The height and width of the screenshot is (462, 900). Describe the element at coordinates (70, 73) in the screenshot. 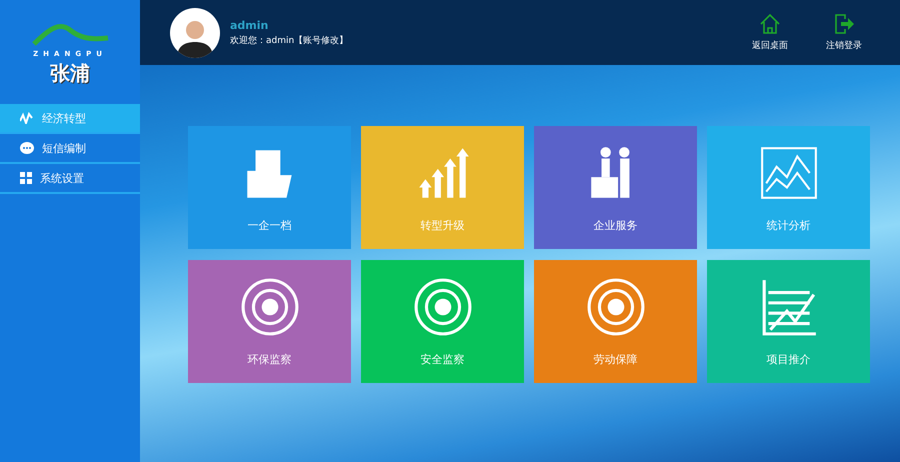

I see `logo-title: 张浦` at that location.